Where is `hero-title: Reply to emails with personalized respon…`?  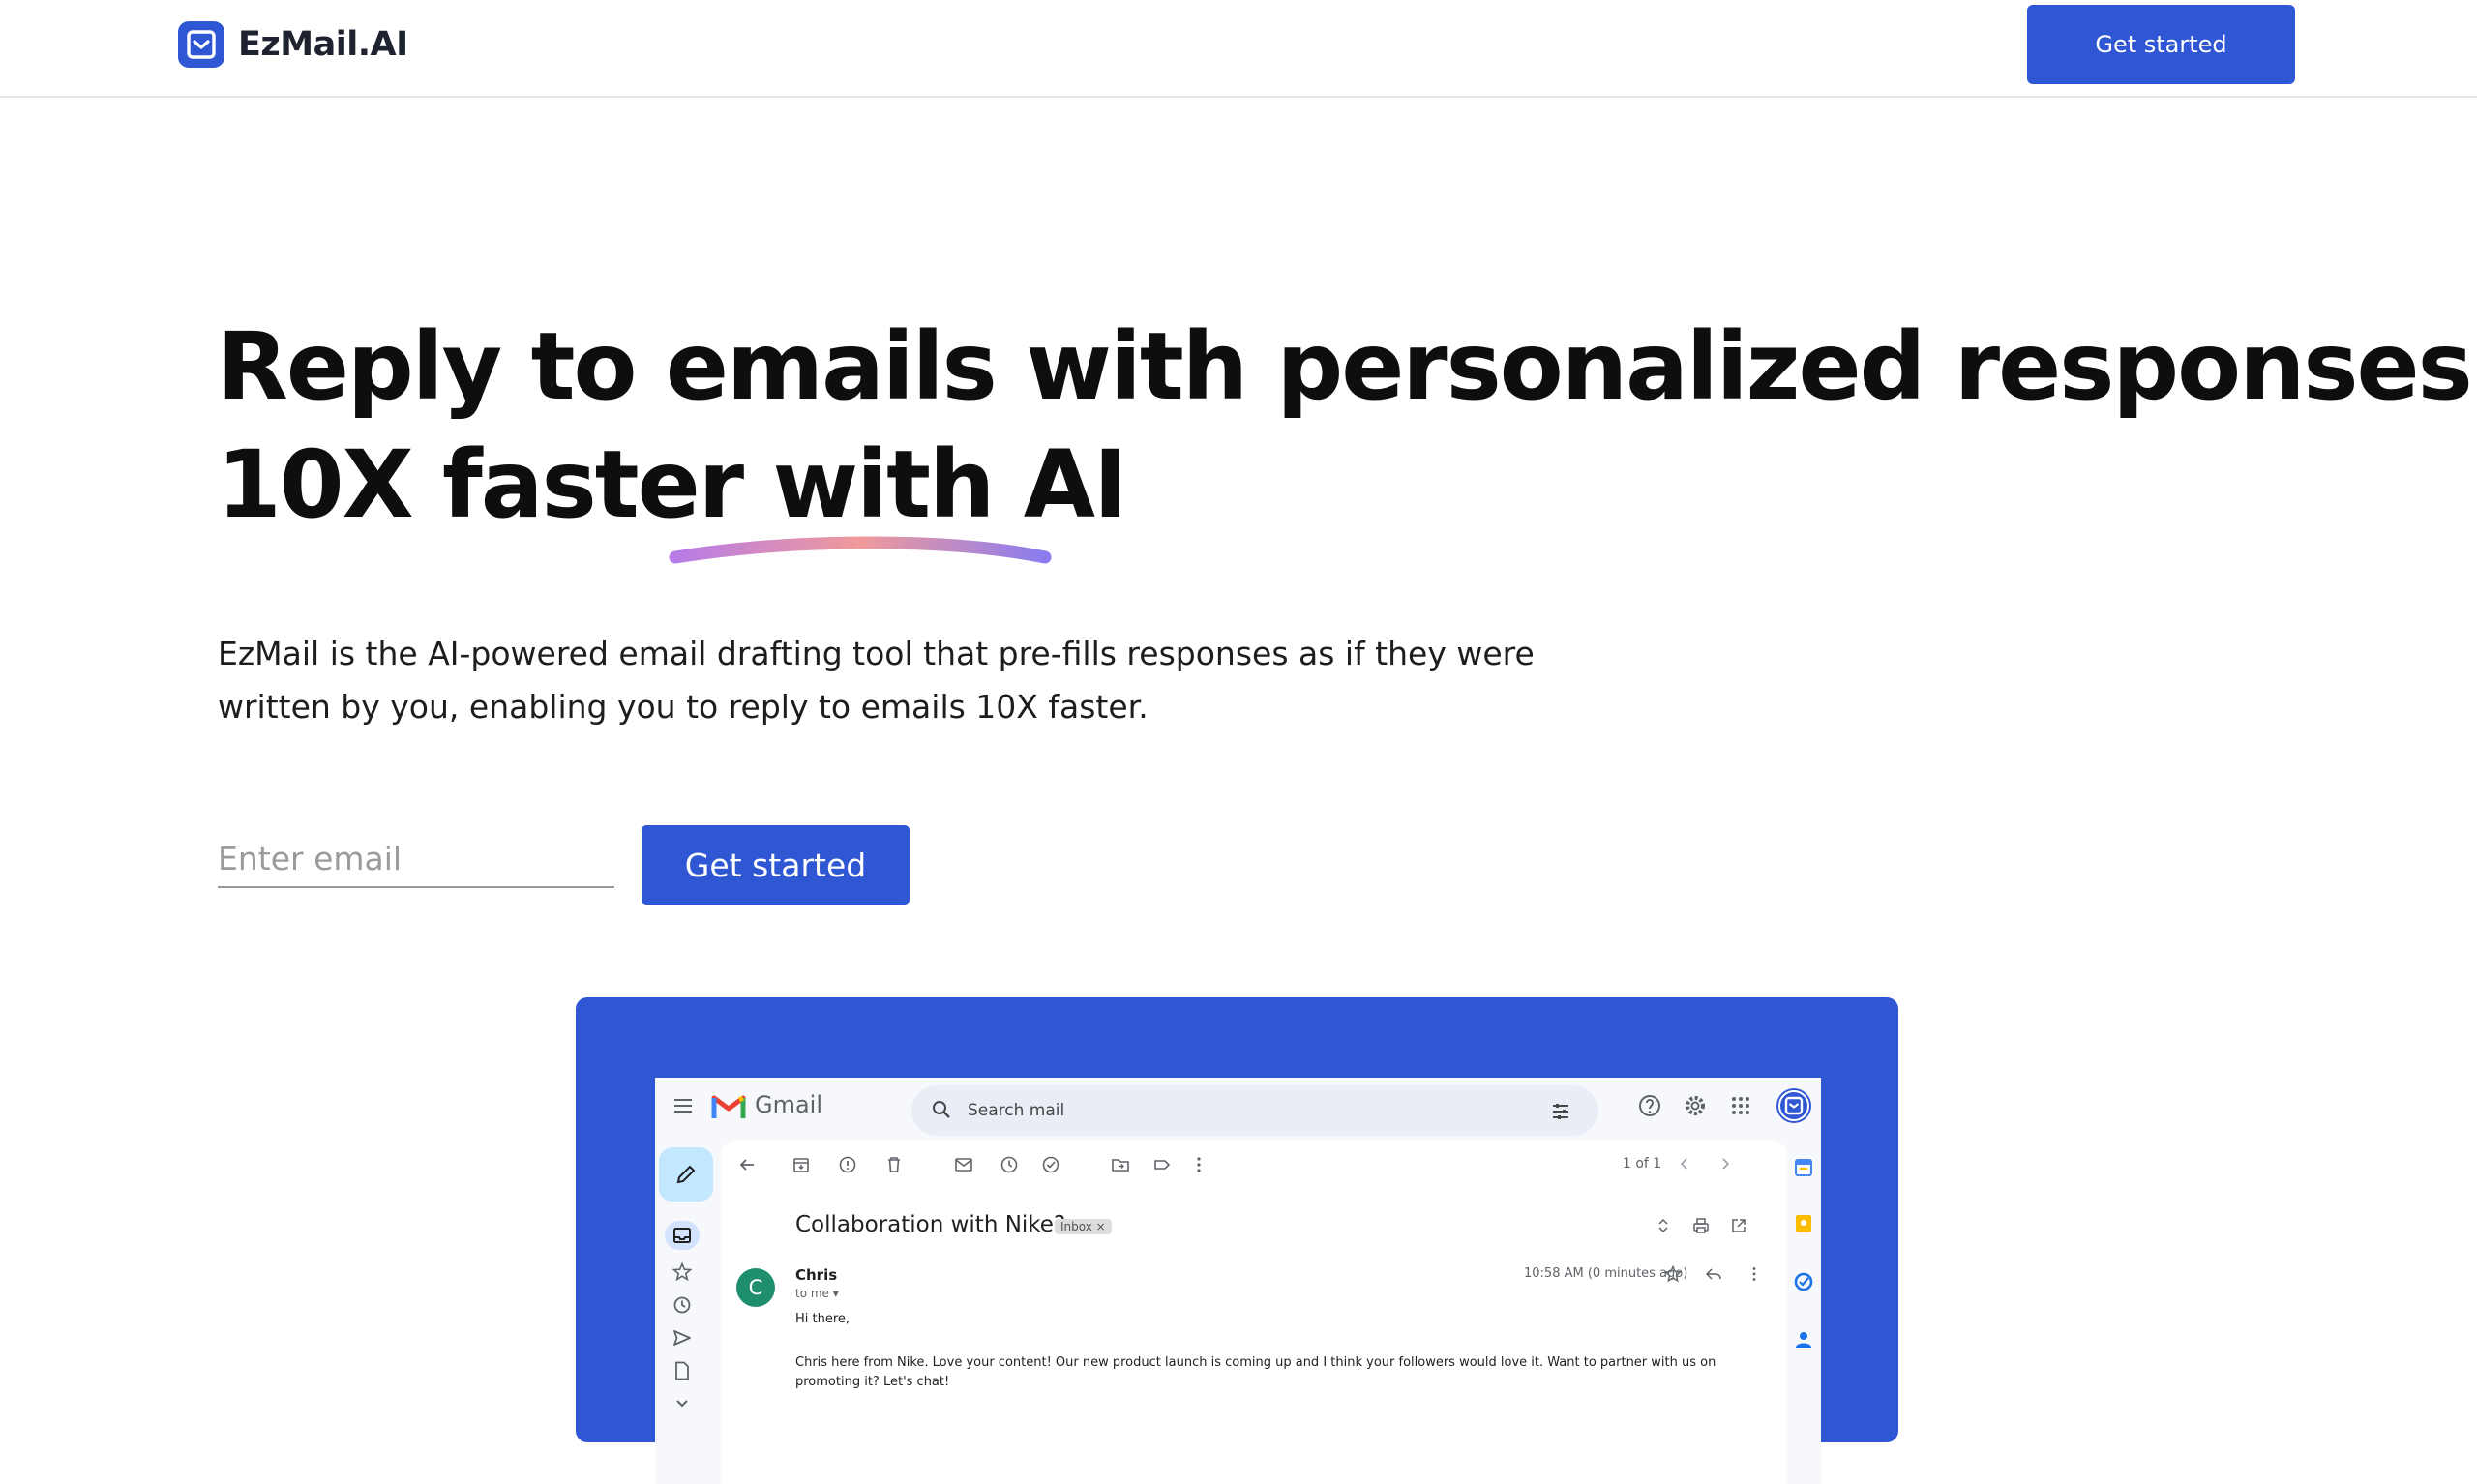 hero-title: Reply to emails with personalized respon… is located at coordinates (1345, 426).